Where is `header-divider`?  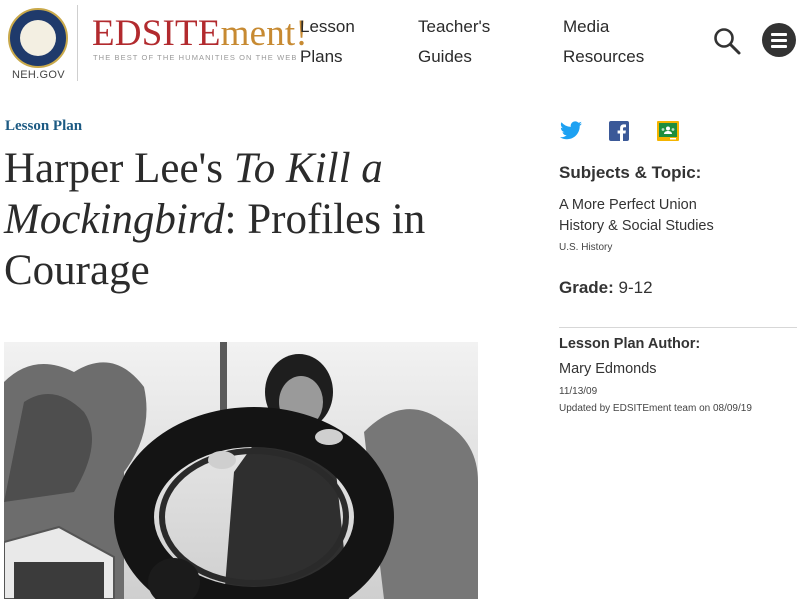 header-divider is located at coordinates (77, 43).